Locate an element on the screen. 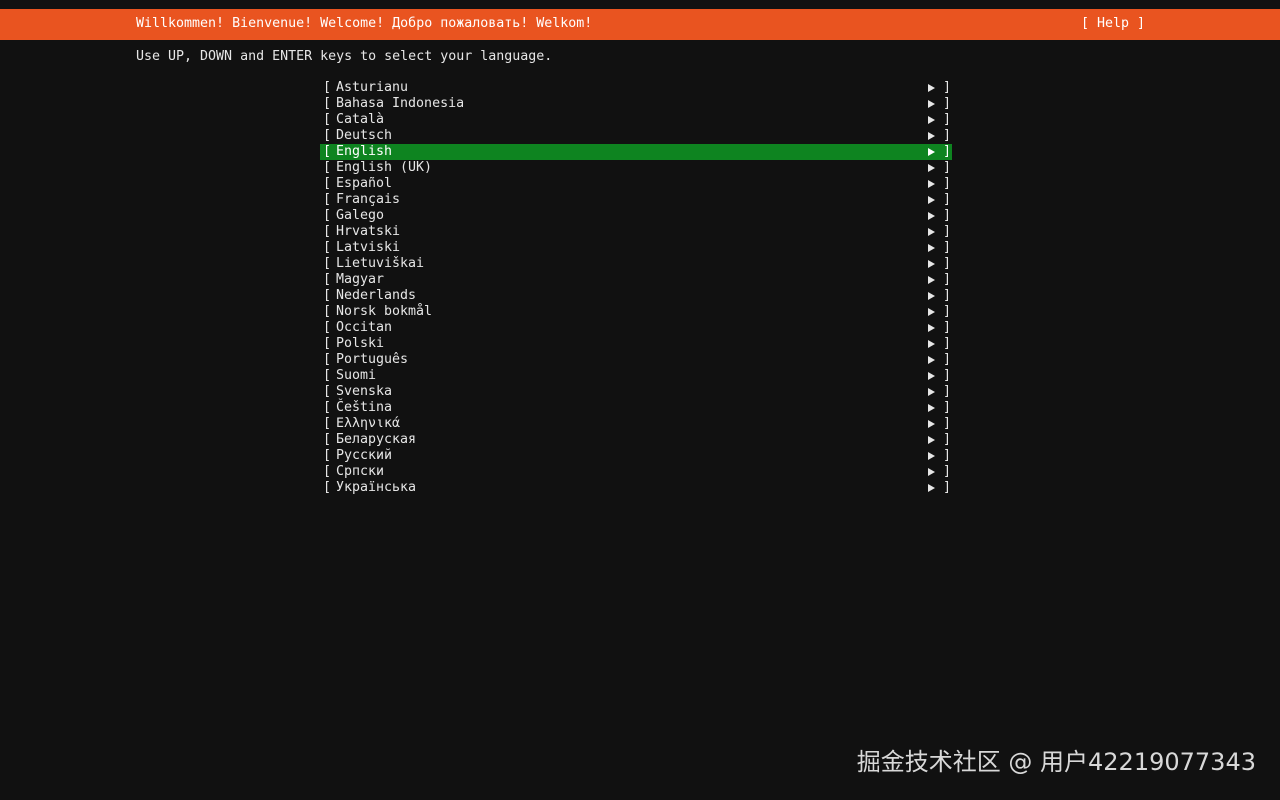 This screenshot has height=800, width=1280. language-label: Norsk bokmål is located at coordinates (384, 311).